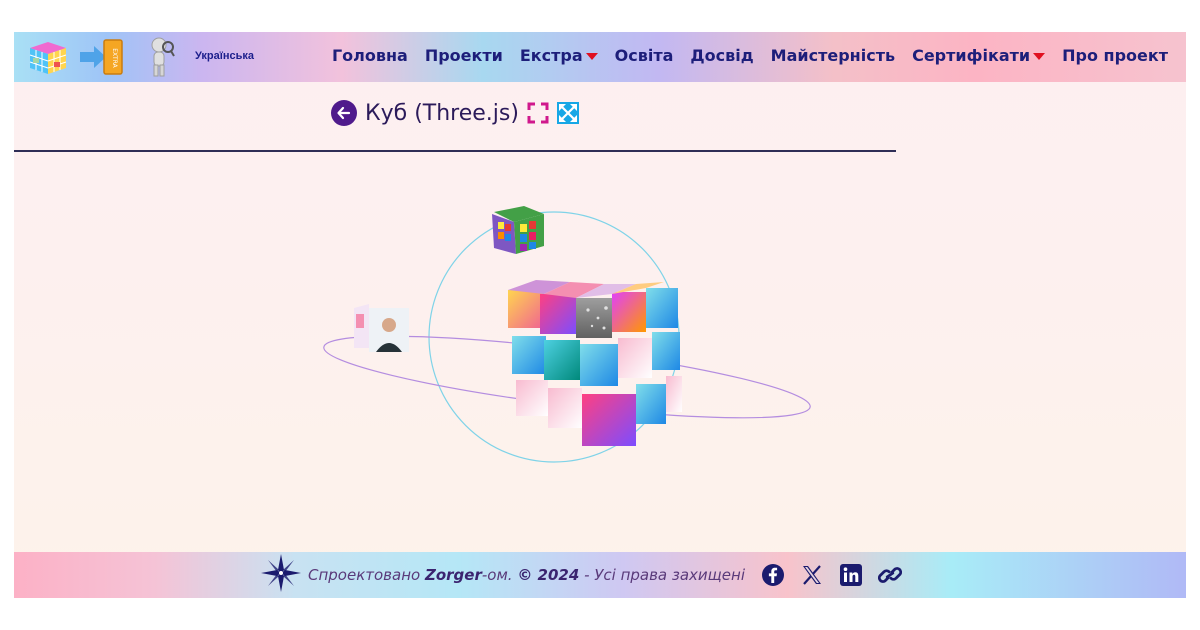 The image size is (1200, 630). I want to click on footer-author: Zorger, so click(453, 575).